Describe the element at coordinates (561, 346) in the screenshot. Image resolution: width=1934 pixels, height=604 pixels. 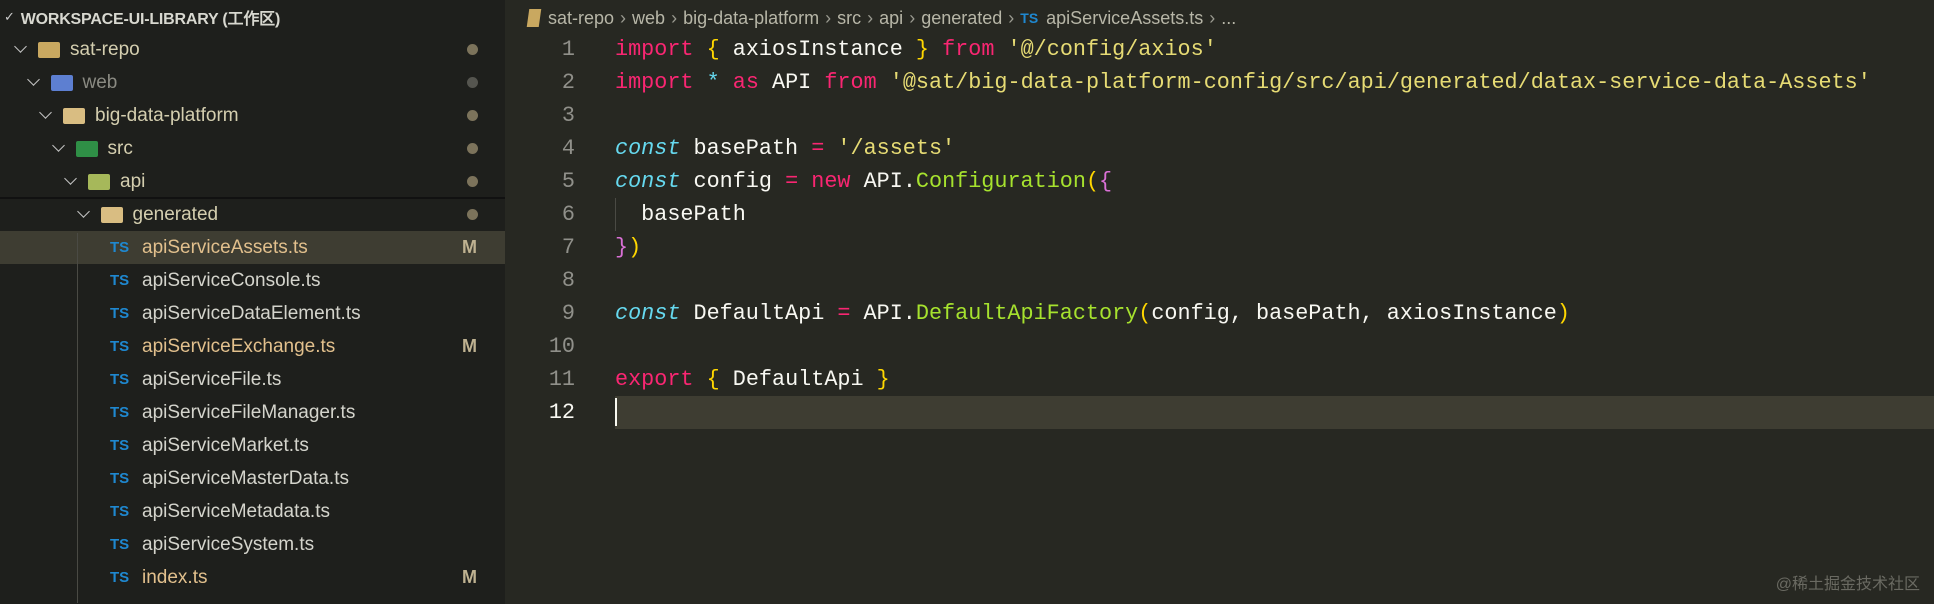
I see `line-number: 10` at that location.